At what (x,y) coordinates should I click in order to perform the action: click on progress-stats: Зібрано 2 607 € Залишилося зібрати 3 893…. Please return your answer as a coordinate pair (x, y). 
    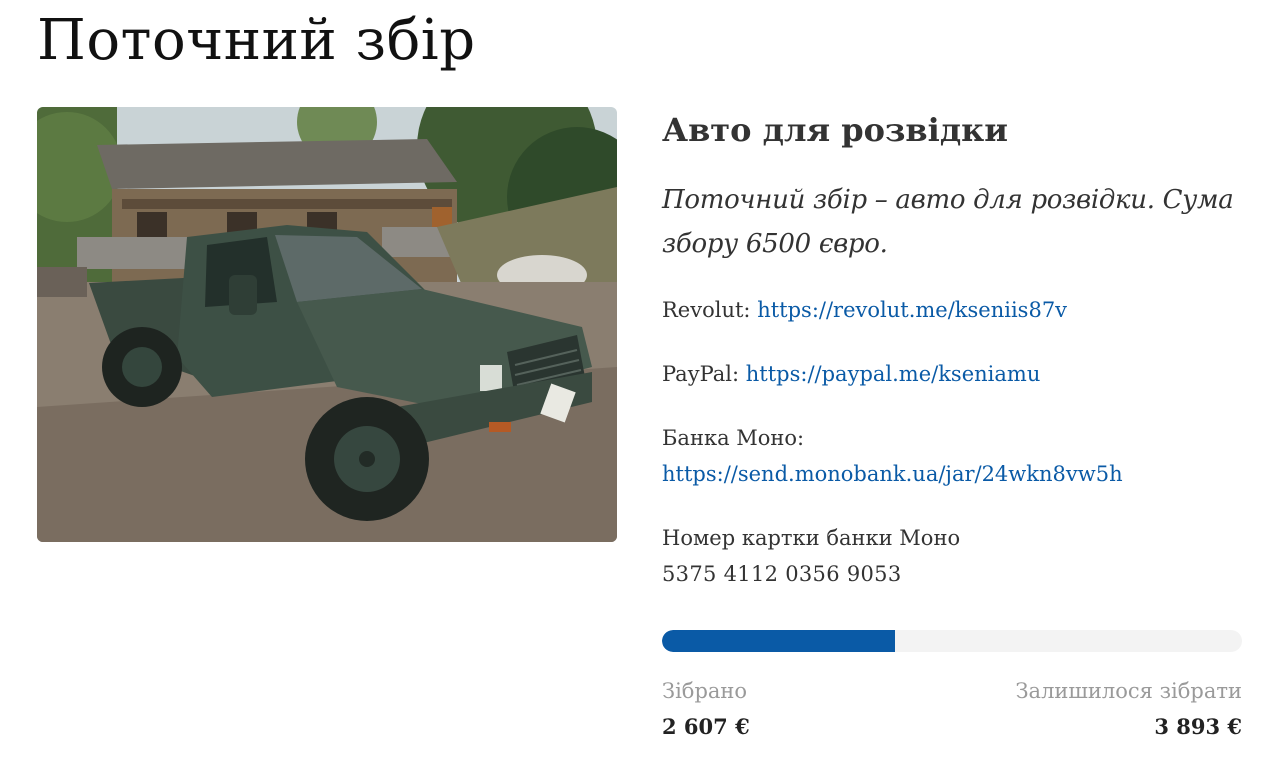
    Looking at the image, I should click on (952, 710).